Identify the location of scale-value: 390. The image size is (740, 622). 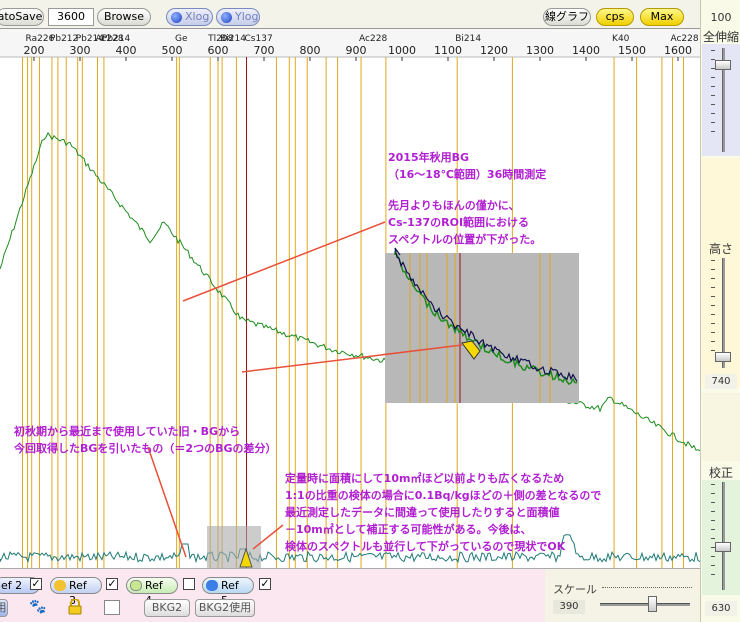
(569, 607).